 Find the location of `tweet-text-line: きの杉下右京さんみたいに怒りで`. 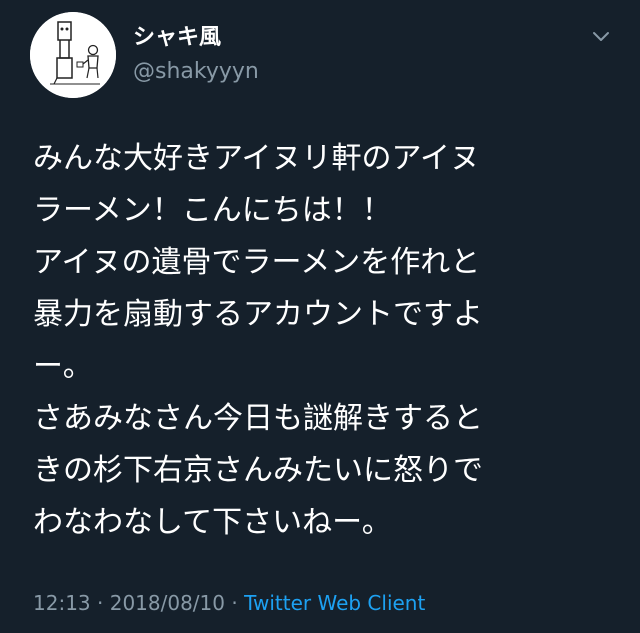

tweet-text-line: きの杉下右京さんみたいに怒りで is located at coordinates (258, 470).